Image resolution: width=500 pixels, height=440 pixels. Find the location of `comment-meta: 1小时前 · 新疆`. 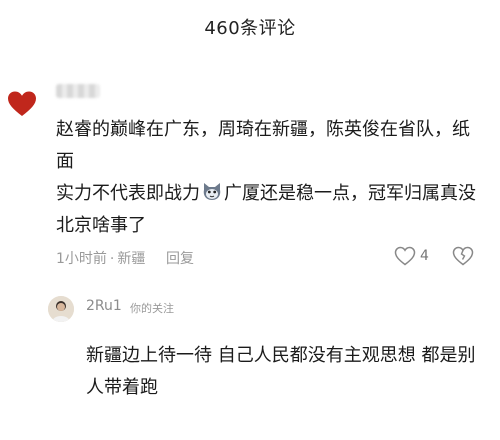

comment-meta: 1小时前 · 新疆 is located at coordinates (100, 258).